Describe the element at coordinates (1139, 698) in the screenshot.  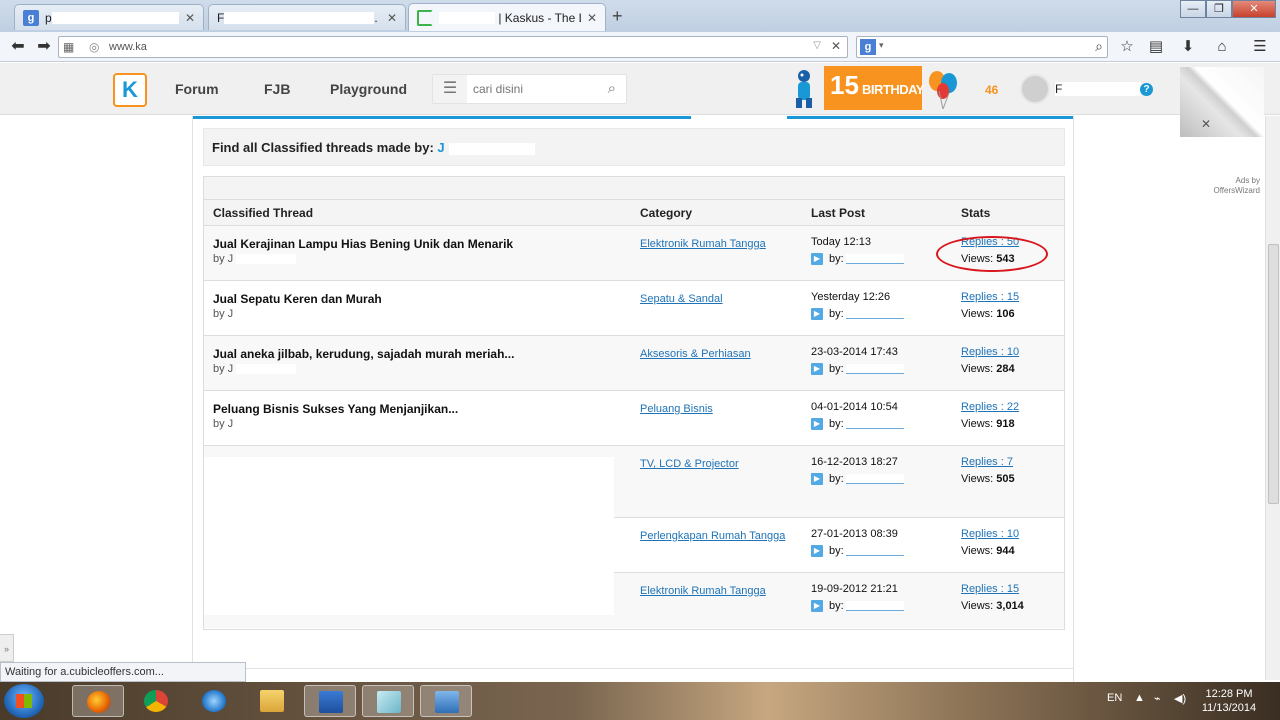
I see `tray-expand-icon: ▲` at that location.